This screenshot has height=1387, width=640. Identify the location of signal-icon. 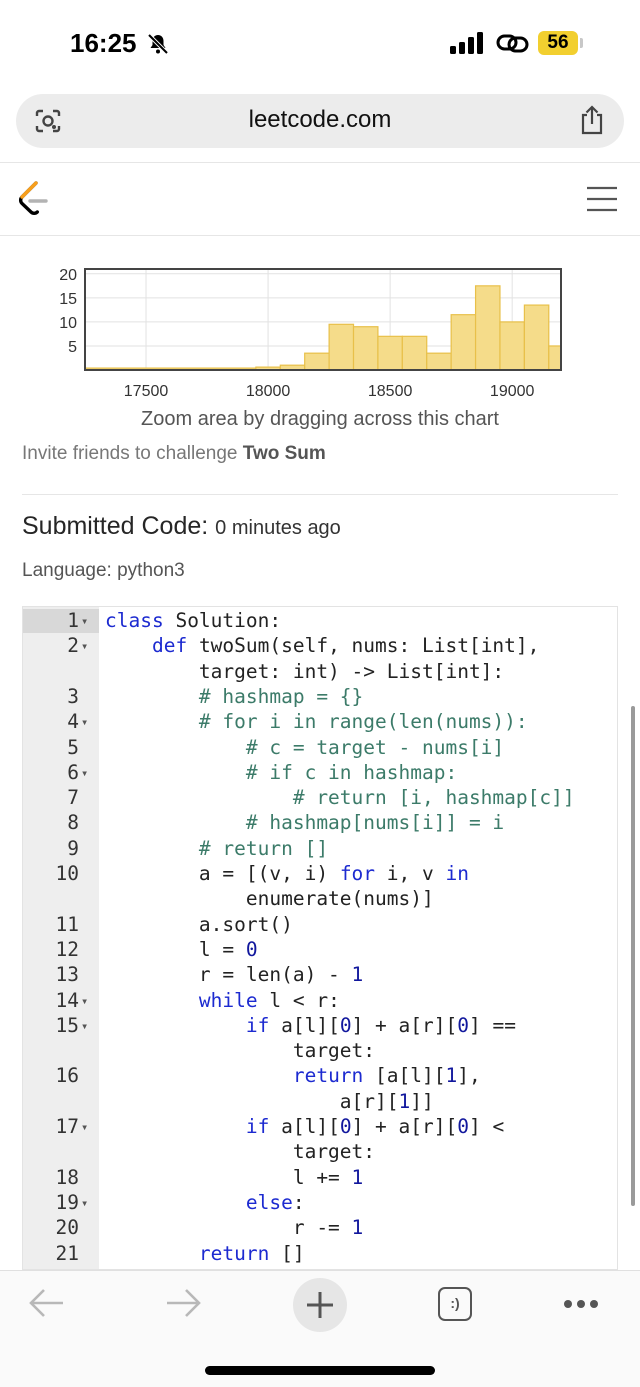
(466, 43).